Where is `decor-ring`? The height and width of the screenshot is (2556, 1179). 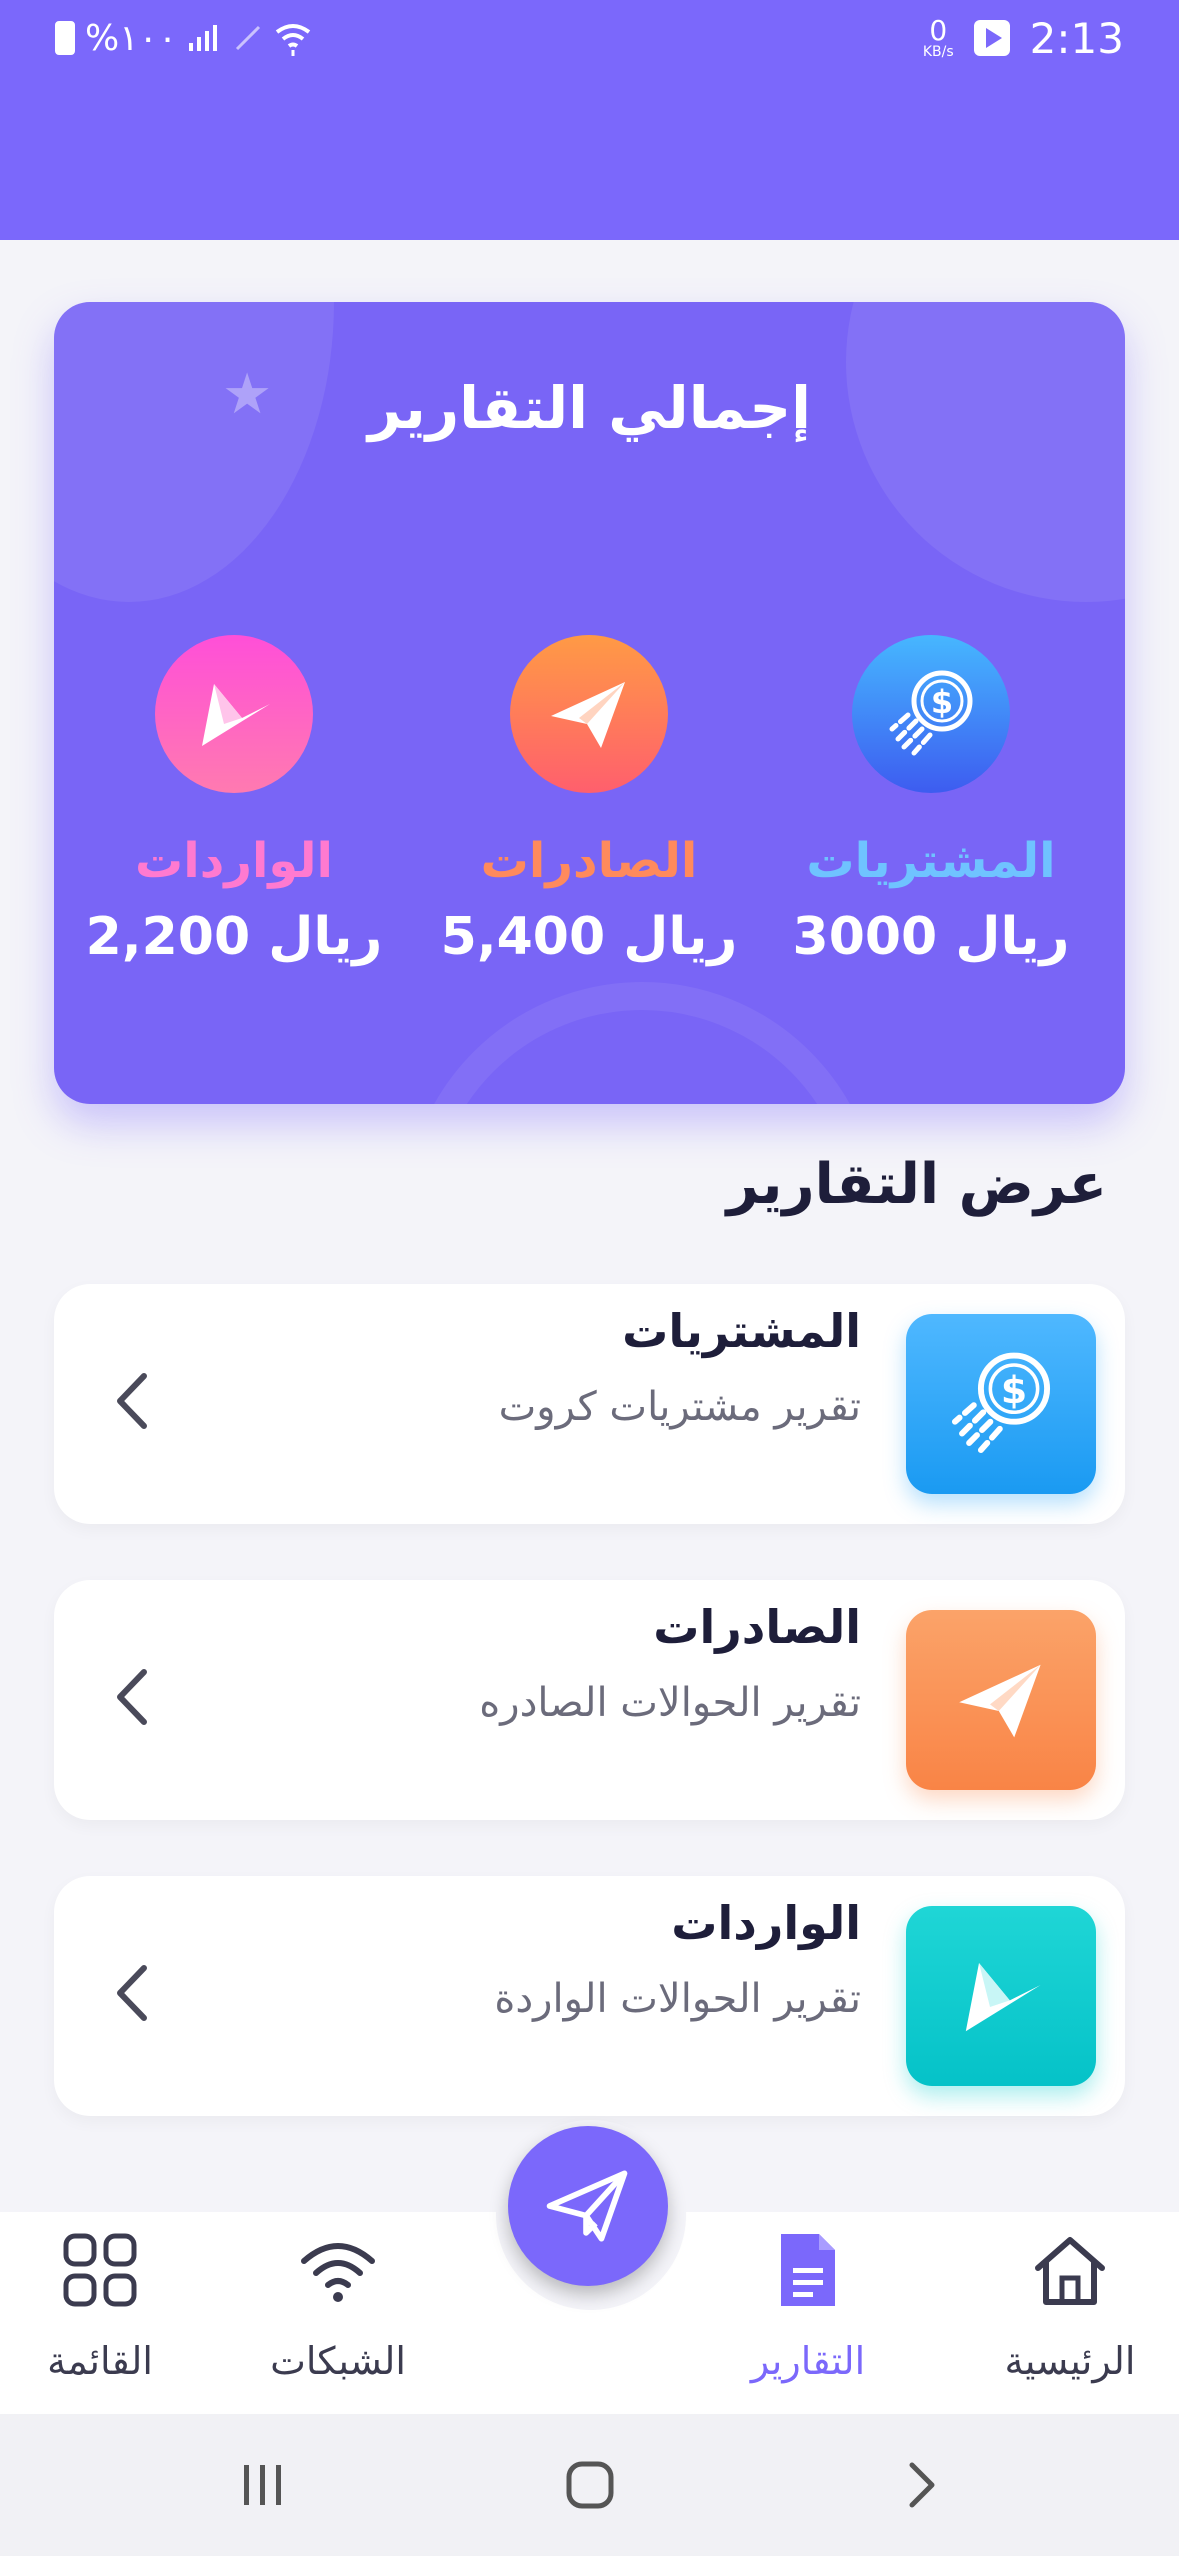 decor-ring is located at coordinates (642, 1043).